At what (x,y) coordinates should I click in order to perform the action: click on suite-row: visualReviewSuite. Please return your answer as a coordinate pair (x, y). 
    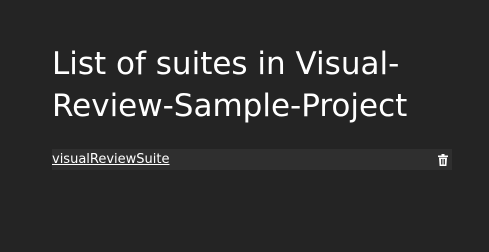
    Looking at the image, I should click on (252, 159).